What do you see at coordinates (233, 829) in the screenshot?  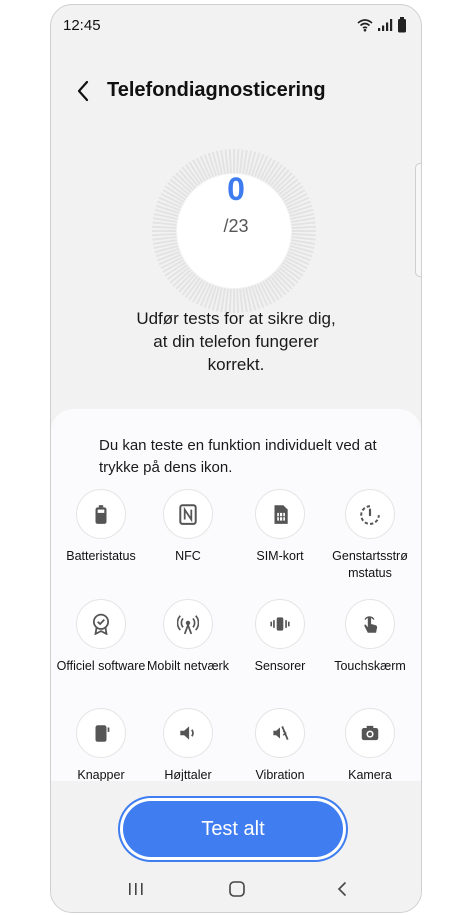 I see `test-all-button: Test alt` at bounding box center [233, 829].